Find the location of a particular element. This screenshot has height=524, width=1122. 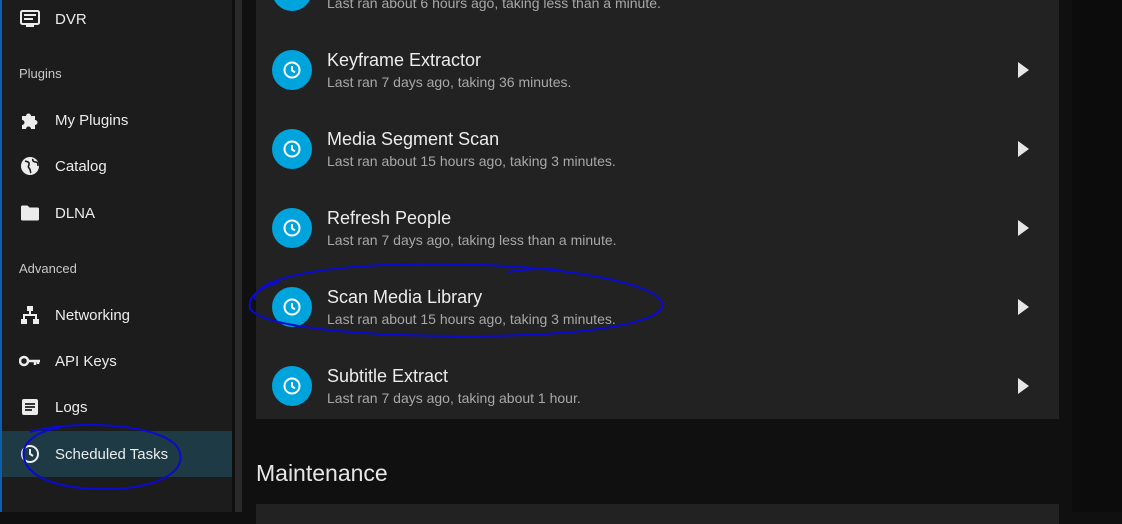

sidebar-item-label: DLNA is located at coordinates (75, 213).